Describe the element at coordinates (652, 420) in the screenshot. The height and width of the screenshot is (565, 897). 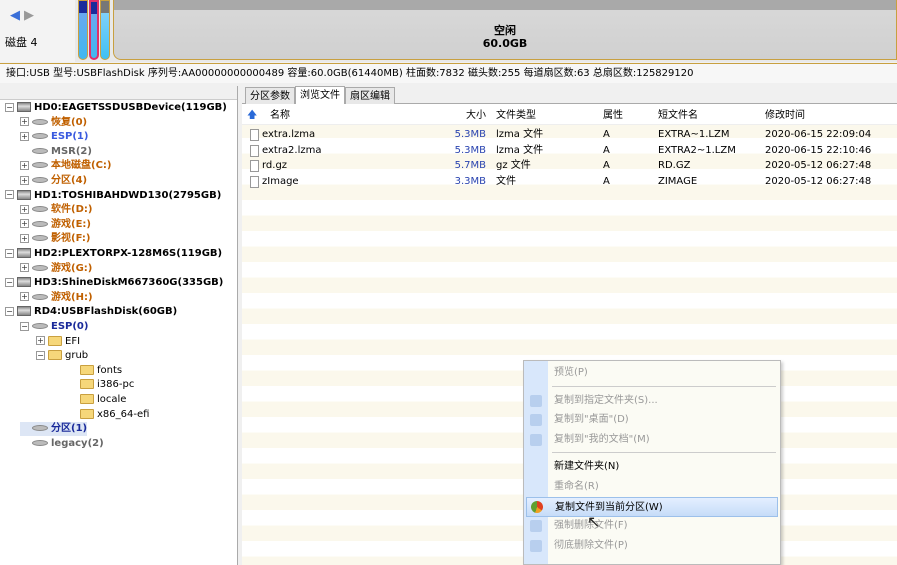
I see `menu-item: 复制到"桌面"(D)` at that location.